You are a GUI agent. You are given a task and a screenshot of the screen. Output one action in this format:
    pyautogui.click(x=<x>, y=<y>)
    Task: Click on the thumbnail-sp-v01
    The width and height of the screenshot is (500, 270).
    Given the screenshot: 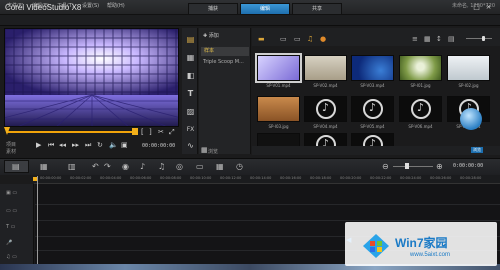 What is the action you would take?
    pyautogui.click(x=278, y=68)
    